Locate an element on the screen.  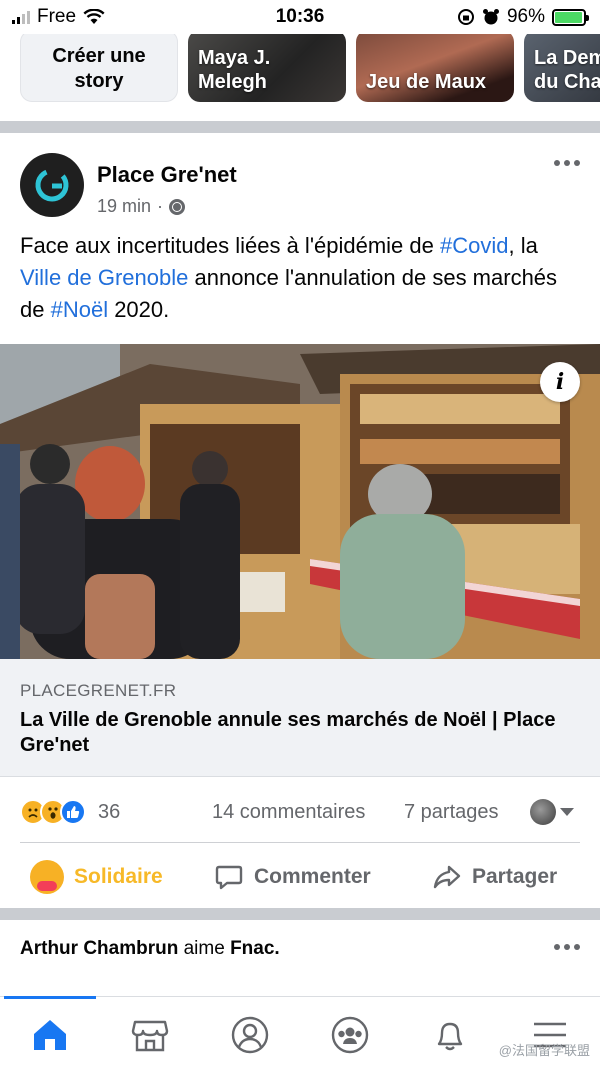
active-tab-indicator is located at coordinates (50, 997).